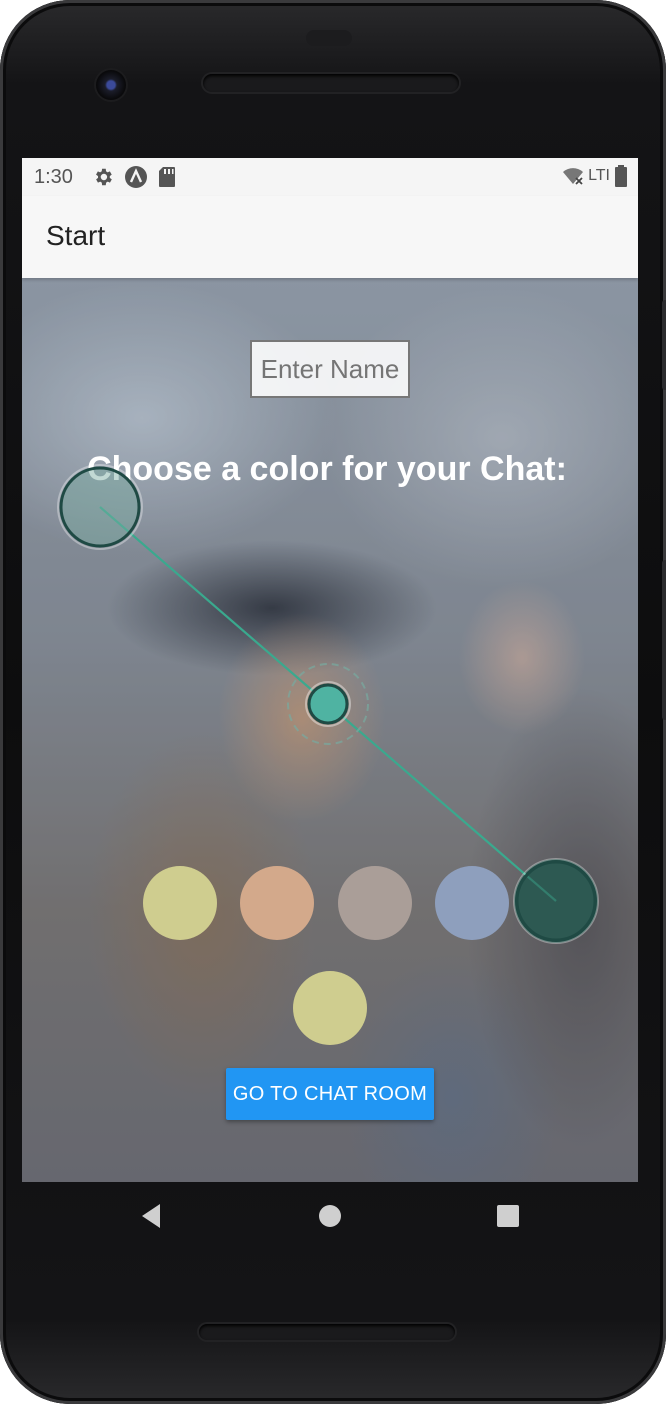 The image size is (666, 1404). I want to click on gear-icon, so click(104, 177).